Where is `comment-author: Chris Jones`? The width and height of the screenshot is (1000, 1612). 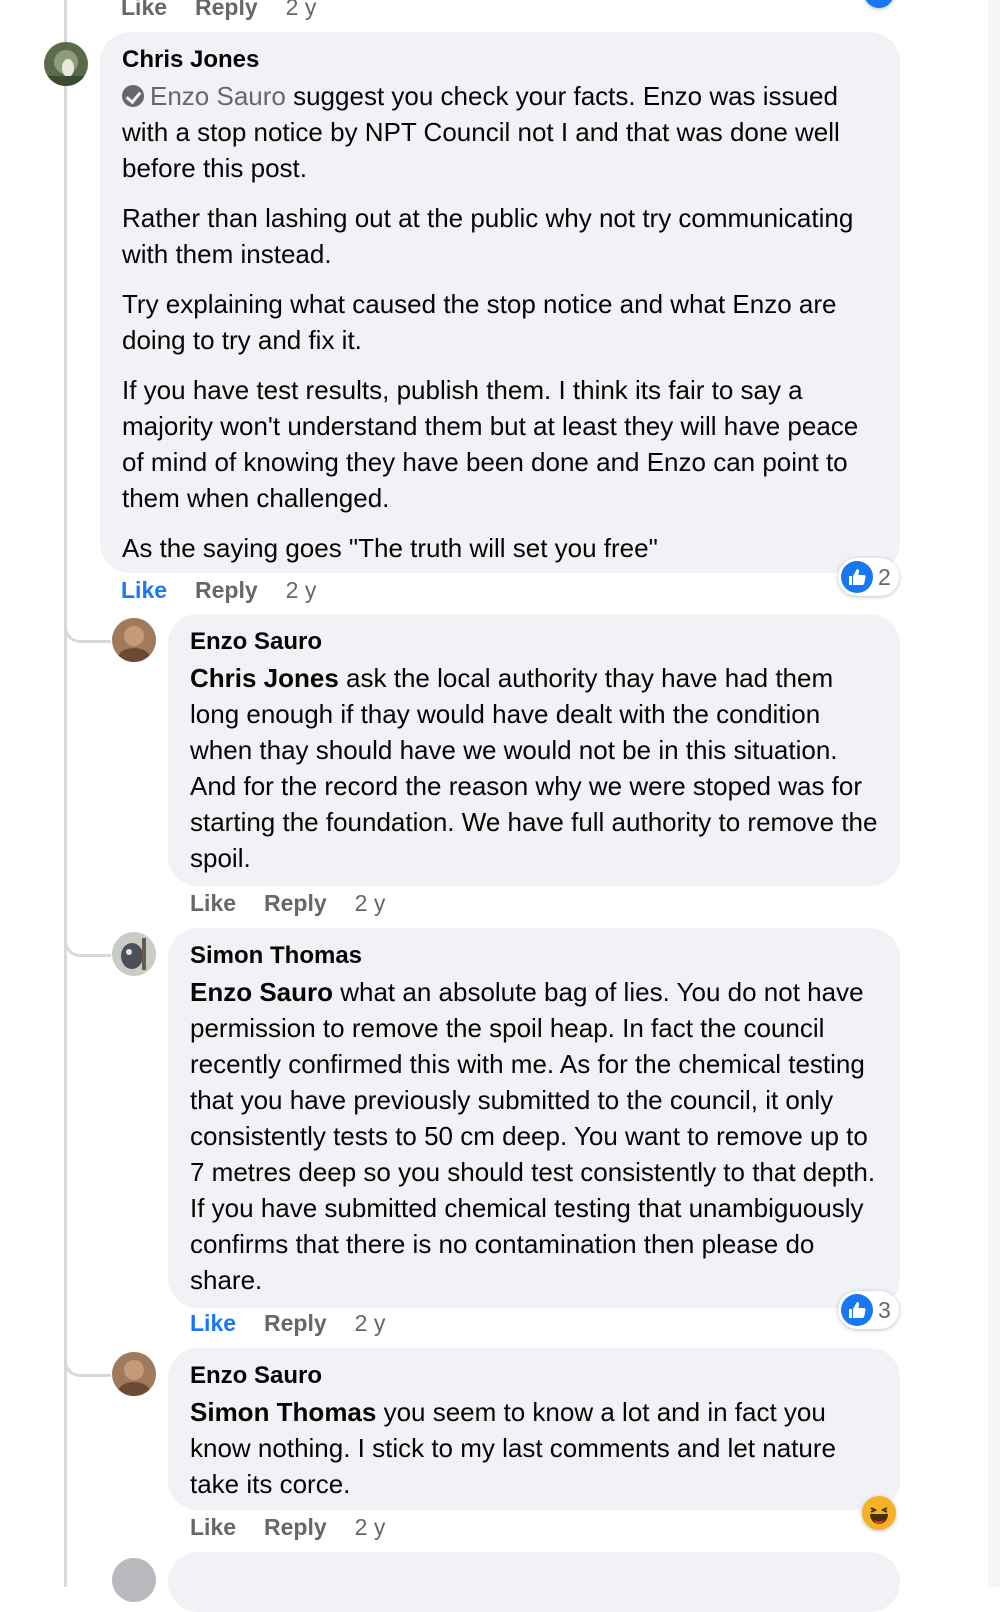 comment-author: Chris Jones is located at coordinates (501, 60).